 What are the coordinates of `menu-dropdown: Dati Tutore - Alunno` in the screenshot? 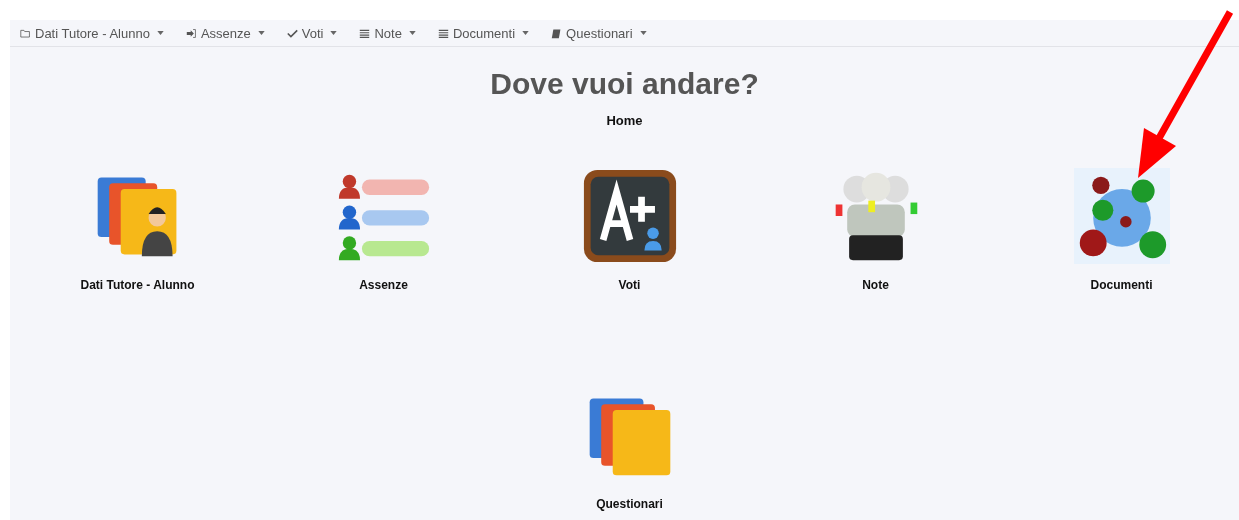 It's located at (92, 33).